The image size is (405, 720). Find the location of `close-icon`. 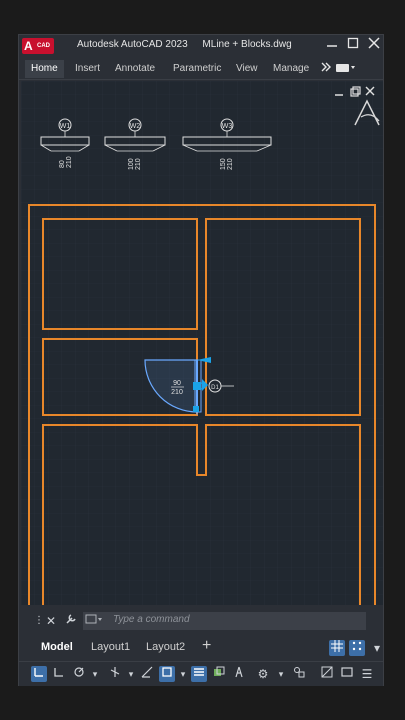

close-icon is located at coordinates (374, 45).